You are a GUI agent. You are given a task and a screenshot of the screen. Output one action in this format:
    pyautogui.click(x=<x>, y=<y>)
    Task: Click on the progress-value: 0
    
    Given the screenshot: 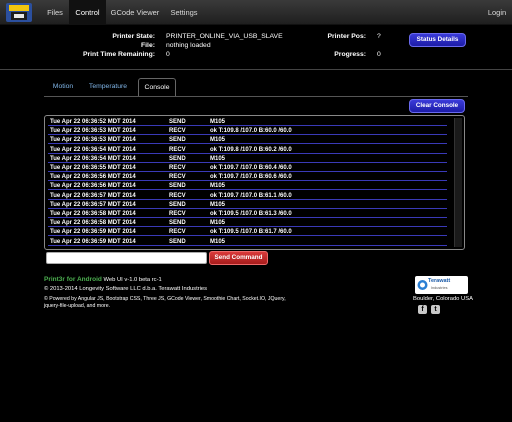 What is the action you would take?
    pyautogui.click(x=379, y=54)
    